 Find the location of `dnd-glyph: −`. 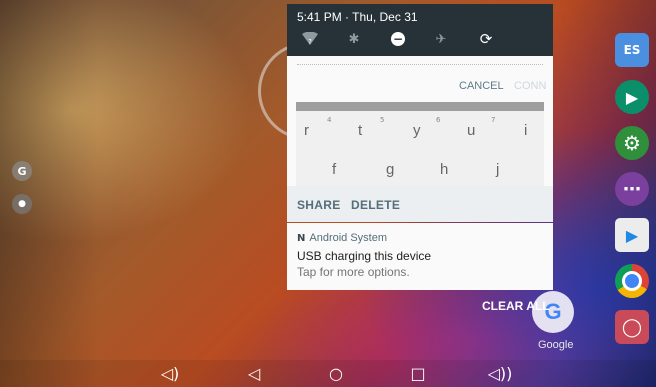

dnd-glyph: − is located at coordinates (398, 39).